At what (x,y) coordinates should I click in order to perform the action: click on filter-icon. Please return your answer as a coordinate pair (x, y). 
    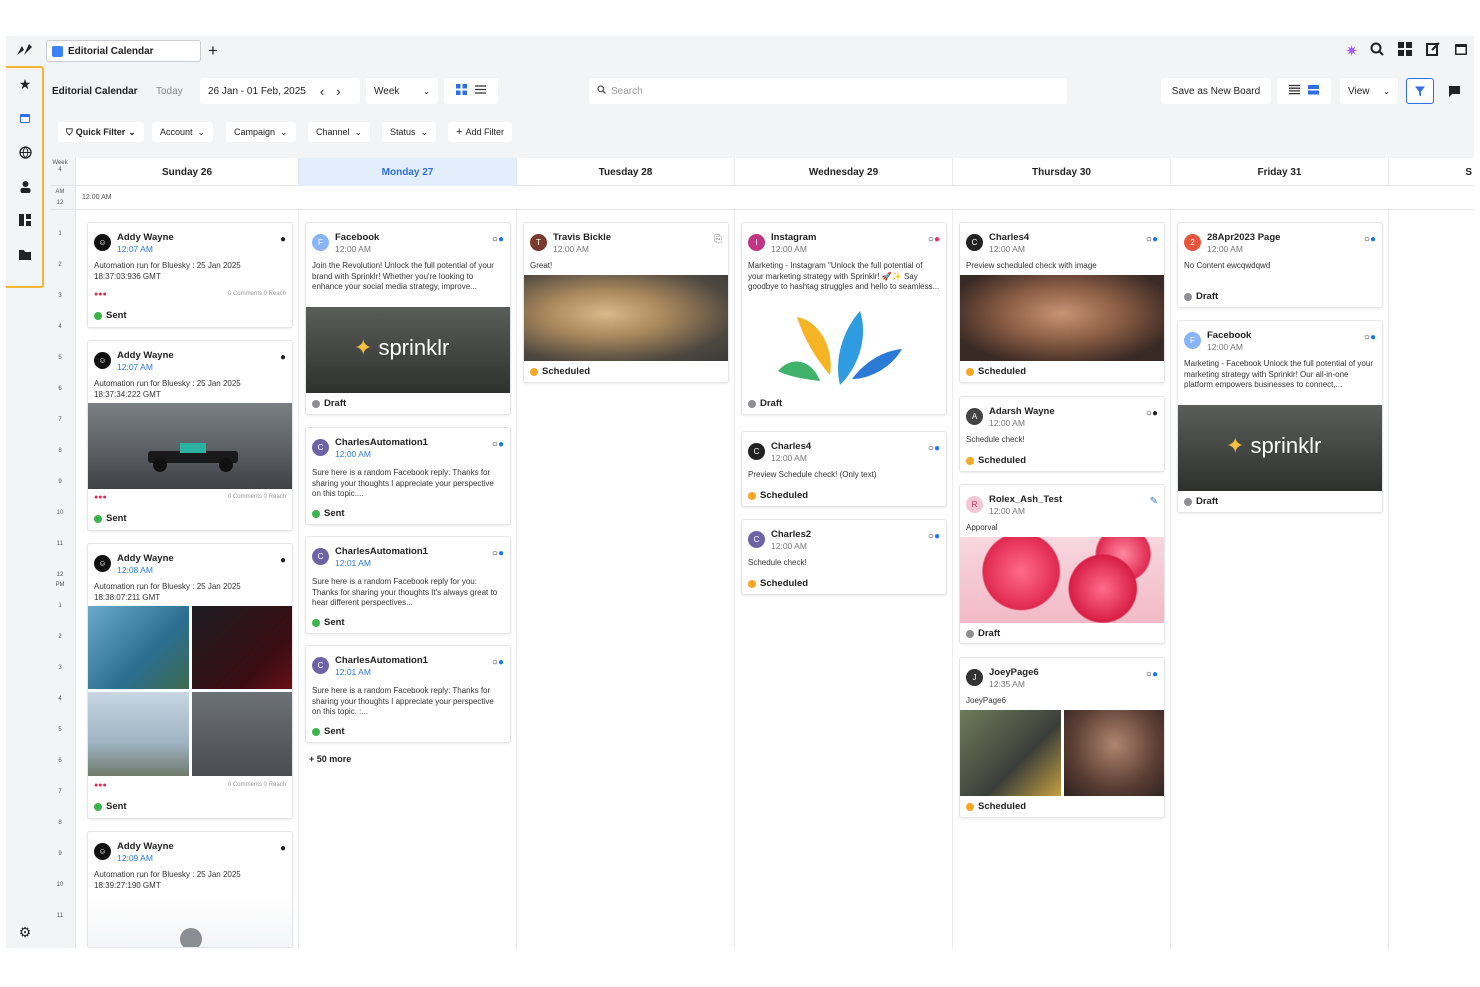
    Looking at the image, I should click on (1420, 91).